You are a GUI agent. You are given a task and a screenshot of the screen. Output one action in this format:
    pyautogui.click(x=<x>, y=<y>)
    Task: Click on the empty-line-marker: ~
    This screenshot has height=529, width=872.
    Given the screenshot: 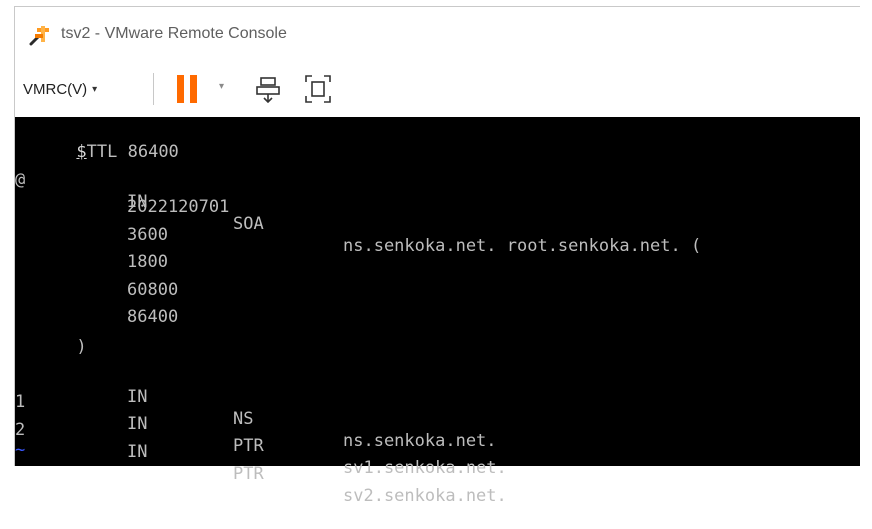 What is the action you would take?
    pyautogui.click(x=20, y=450)
    